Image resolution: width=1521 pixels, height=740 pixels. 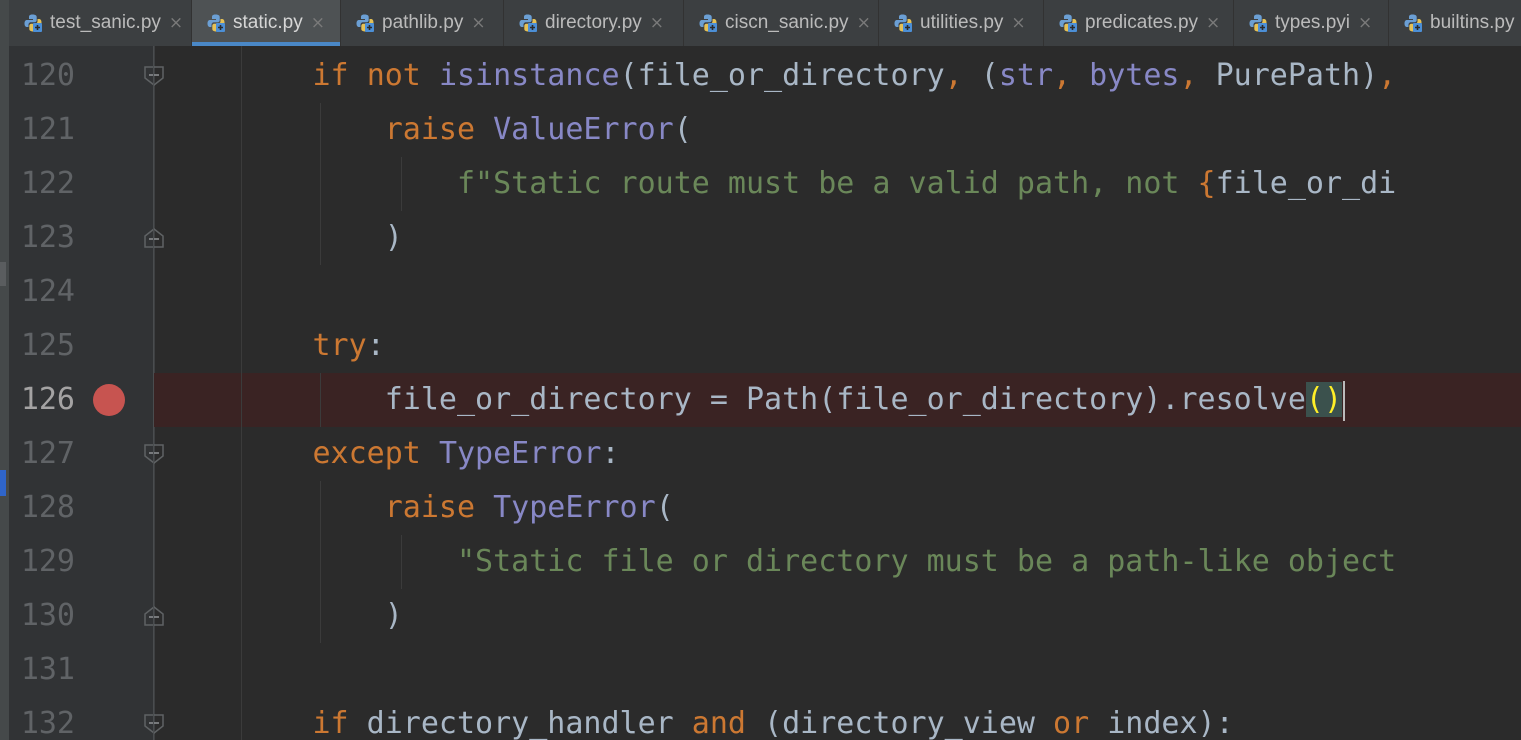 What do you see at coordinates (339, 345) in the screenshot?
I see `code-token: try` at bounding box center [339, 345].